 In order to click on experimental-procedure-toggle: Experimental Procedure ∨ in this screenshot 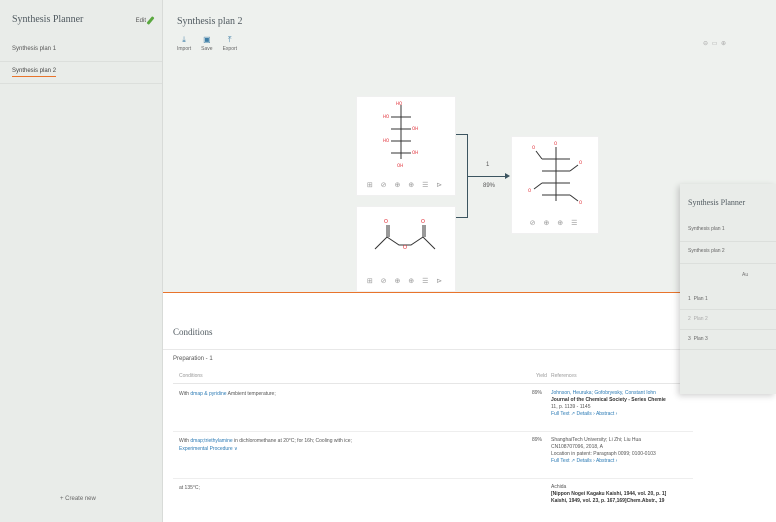, I will do `click(349, 449)`.